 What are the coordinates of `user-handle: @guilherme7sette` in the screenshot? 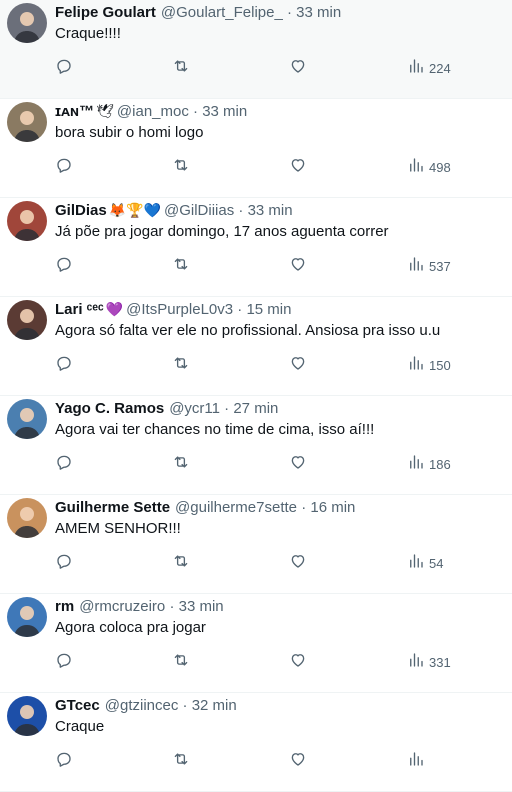 It's located at (236, 507).